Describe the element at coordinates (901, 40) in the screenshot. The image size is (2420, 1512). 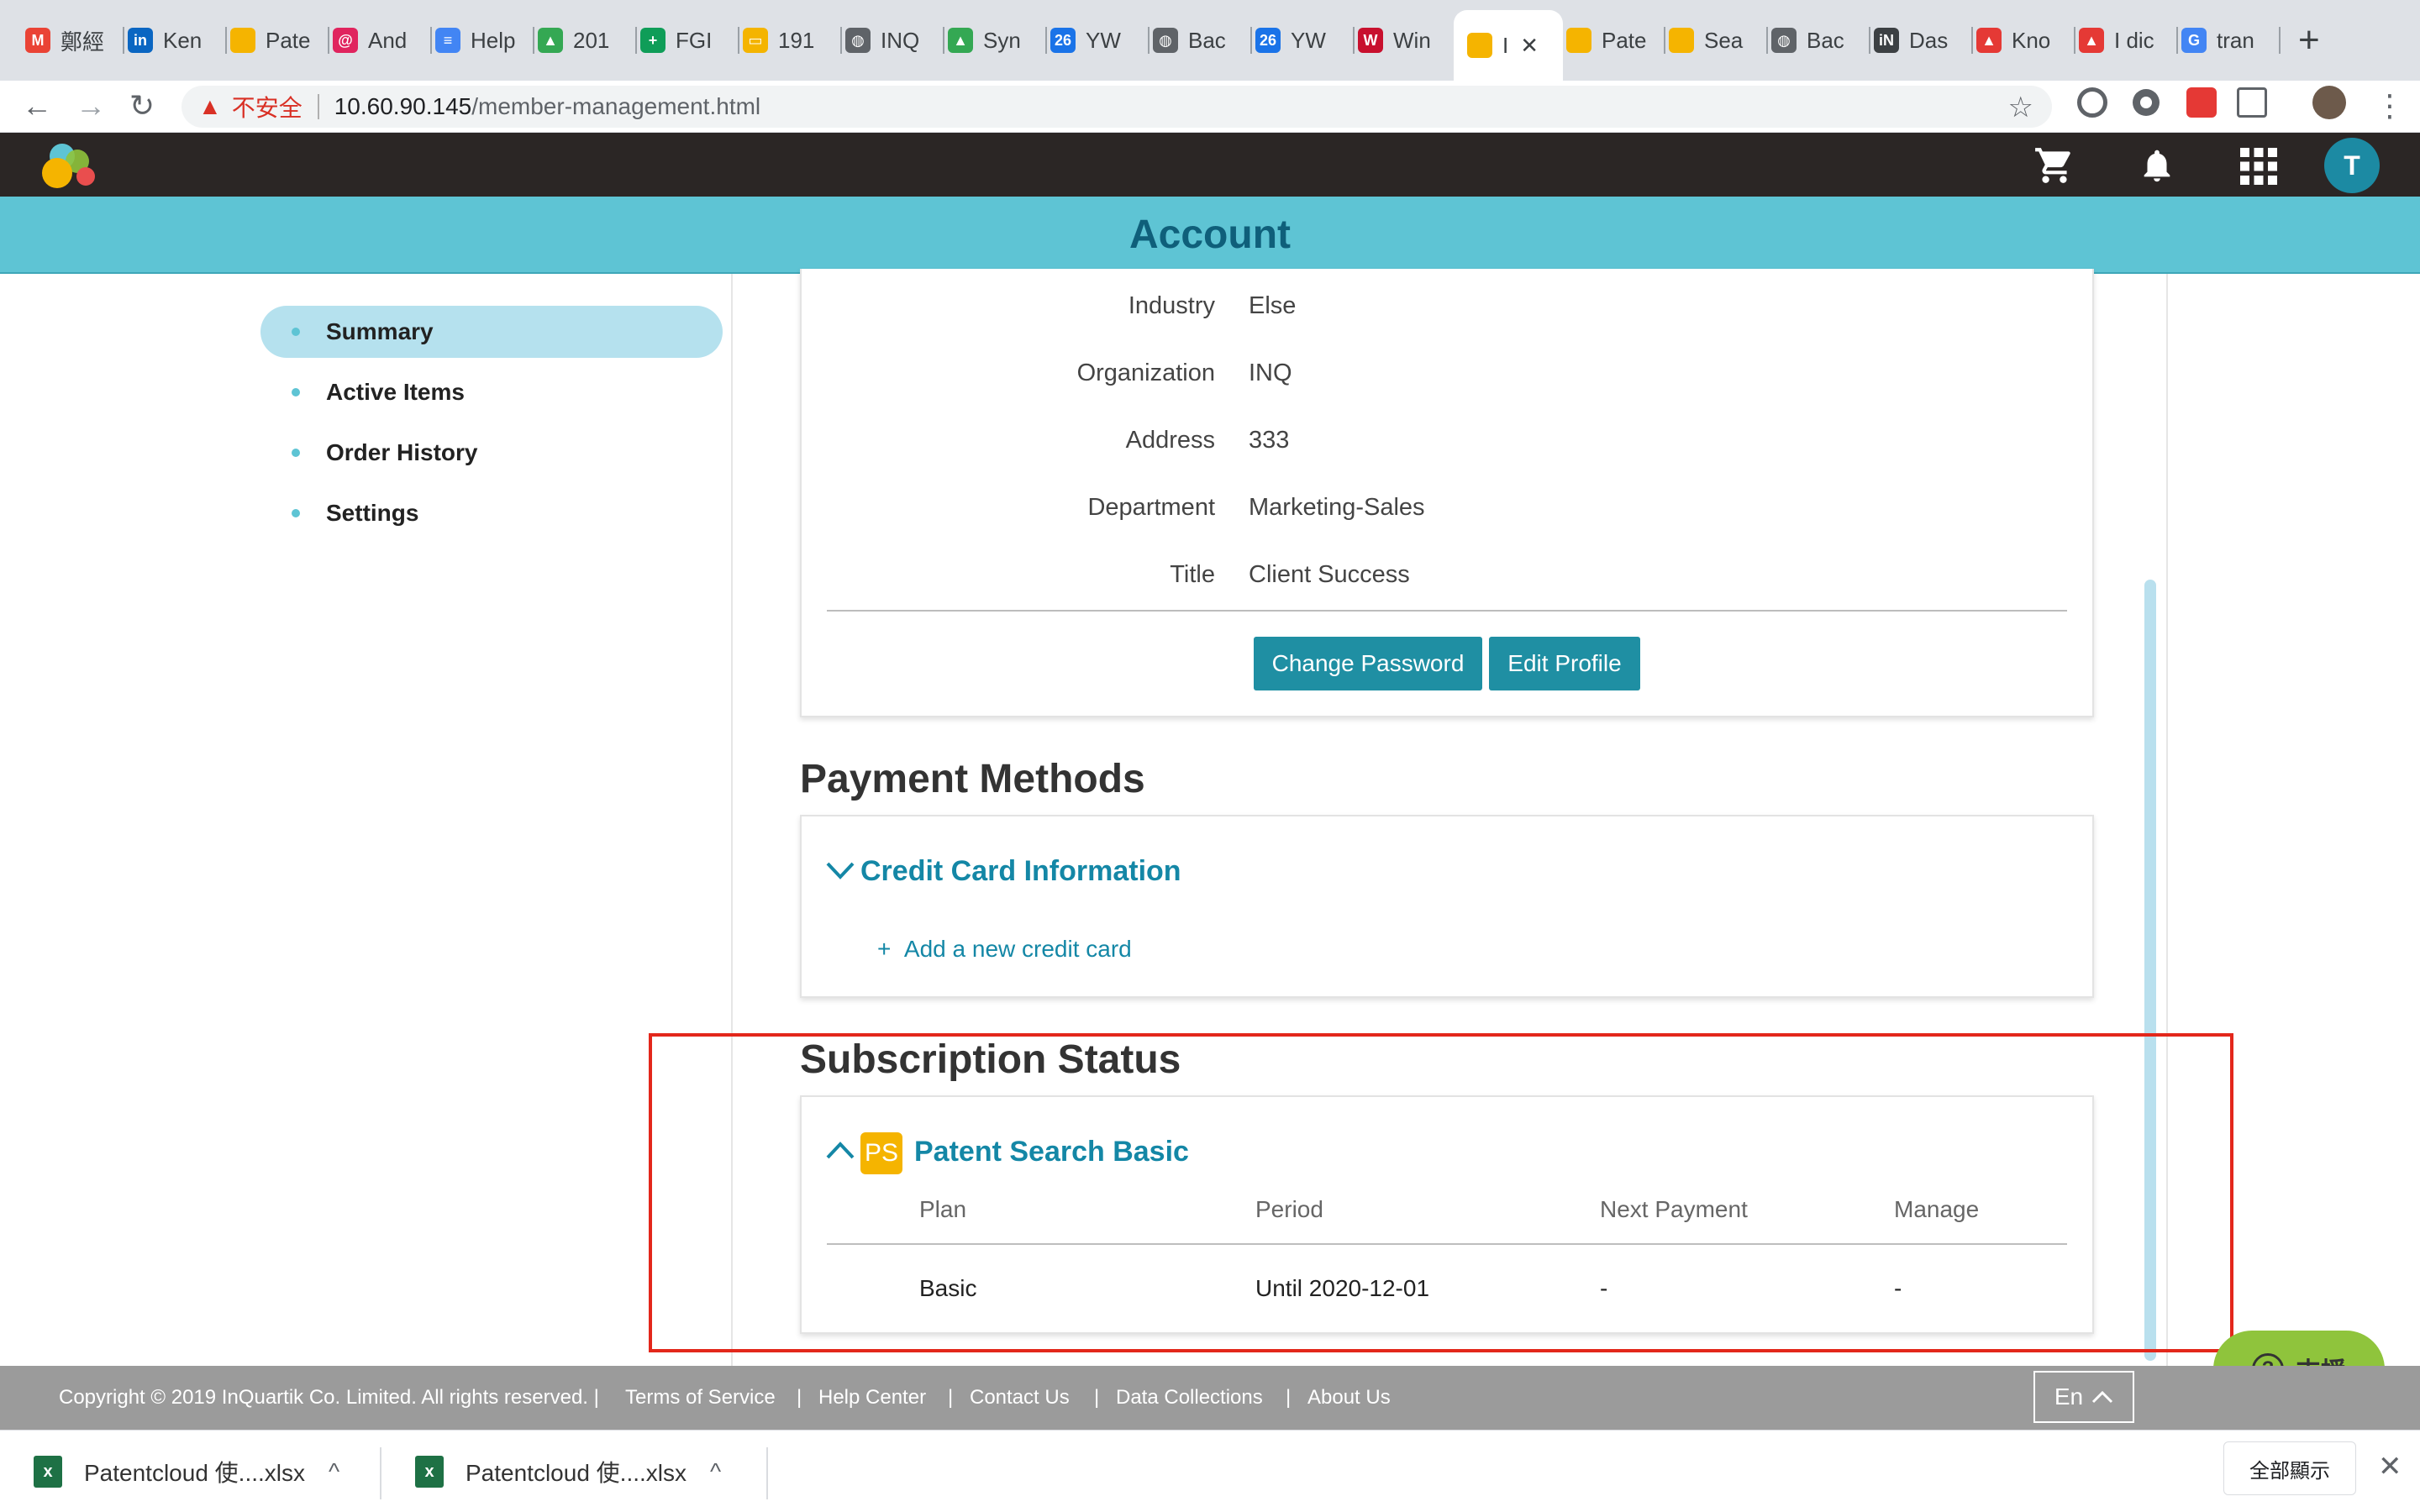
I see `browser-tab-label: INQ` at that location.